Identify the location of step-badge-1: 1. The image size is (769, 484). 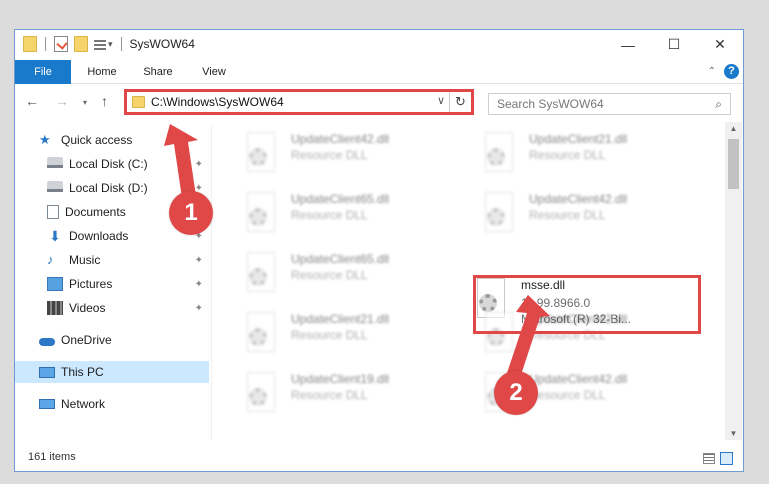
(191, 213).